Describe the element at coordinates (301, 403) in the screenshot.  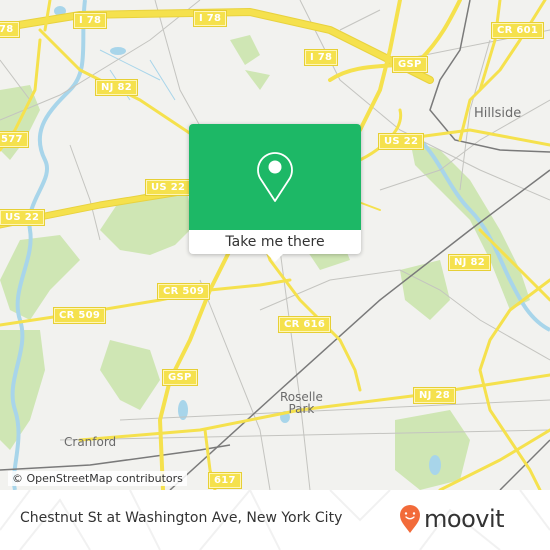
I see `place-label-roselle-park: Roselle Park` at that location.